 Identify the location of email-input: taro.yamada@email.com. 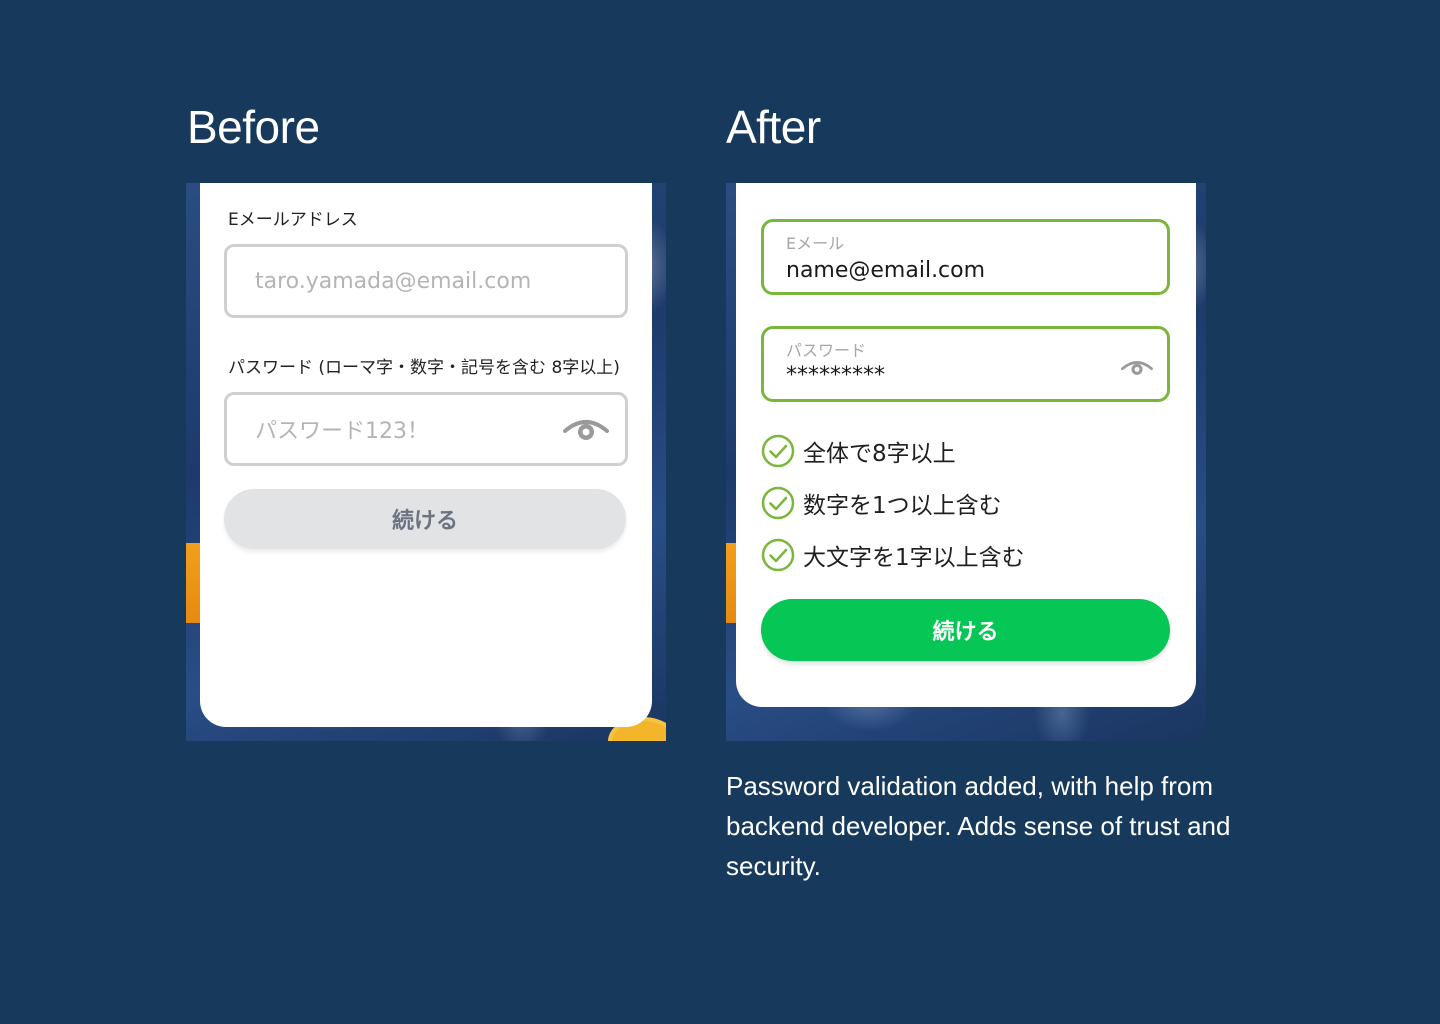
(426, 281).